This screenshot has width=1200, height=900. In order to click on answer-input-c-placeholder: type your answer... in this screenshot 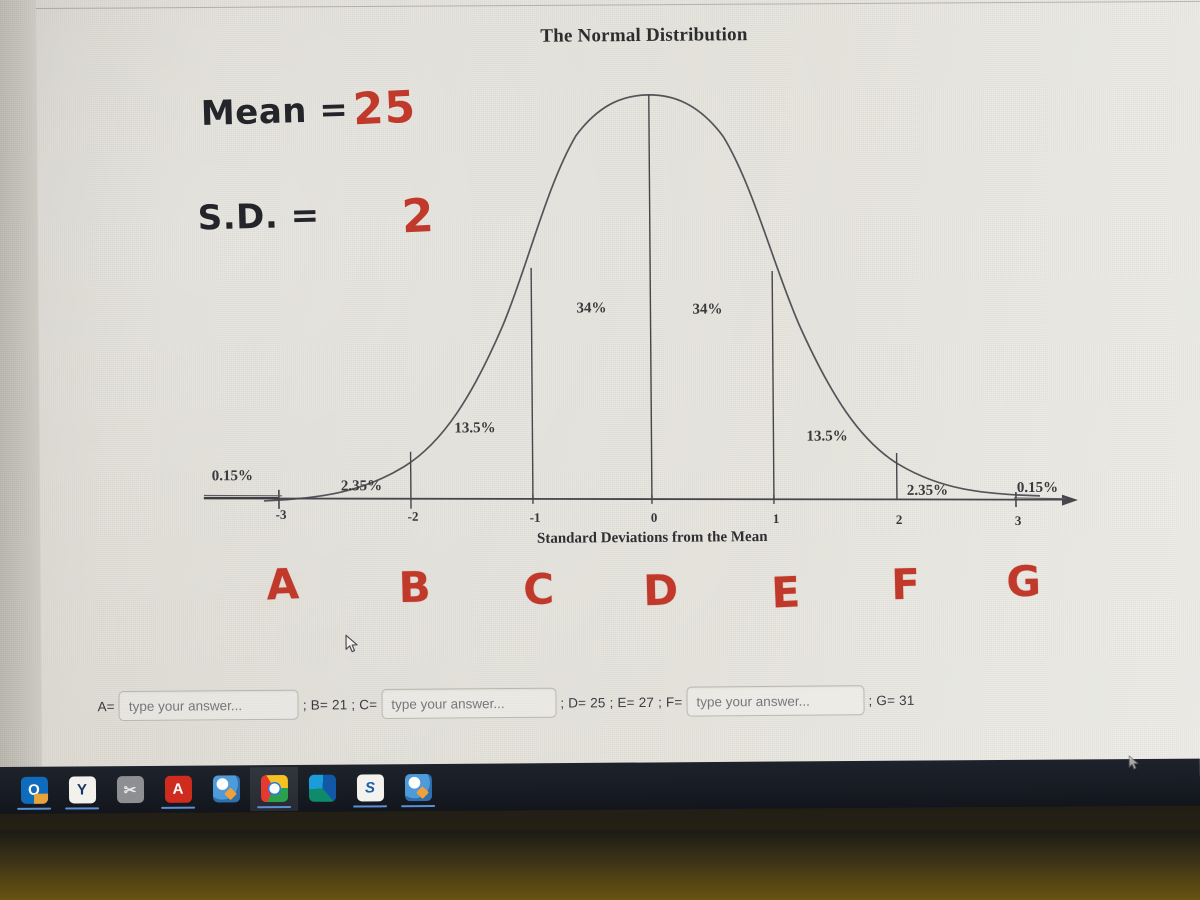, I will do `click(448, 703)`.